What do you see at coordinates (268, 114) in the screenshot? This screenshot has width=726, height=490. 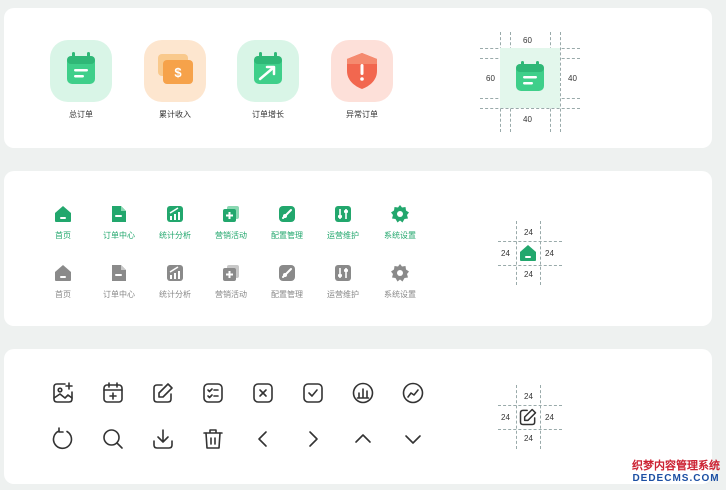 I see `stat-label-order-growth: 订单增长` at bounding box center [268, 114].